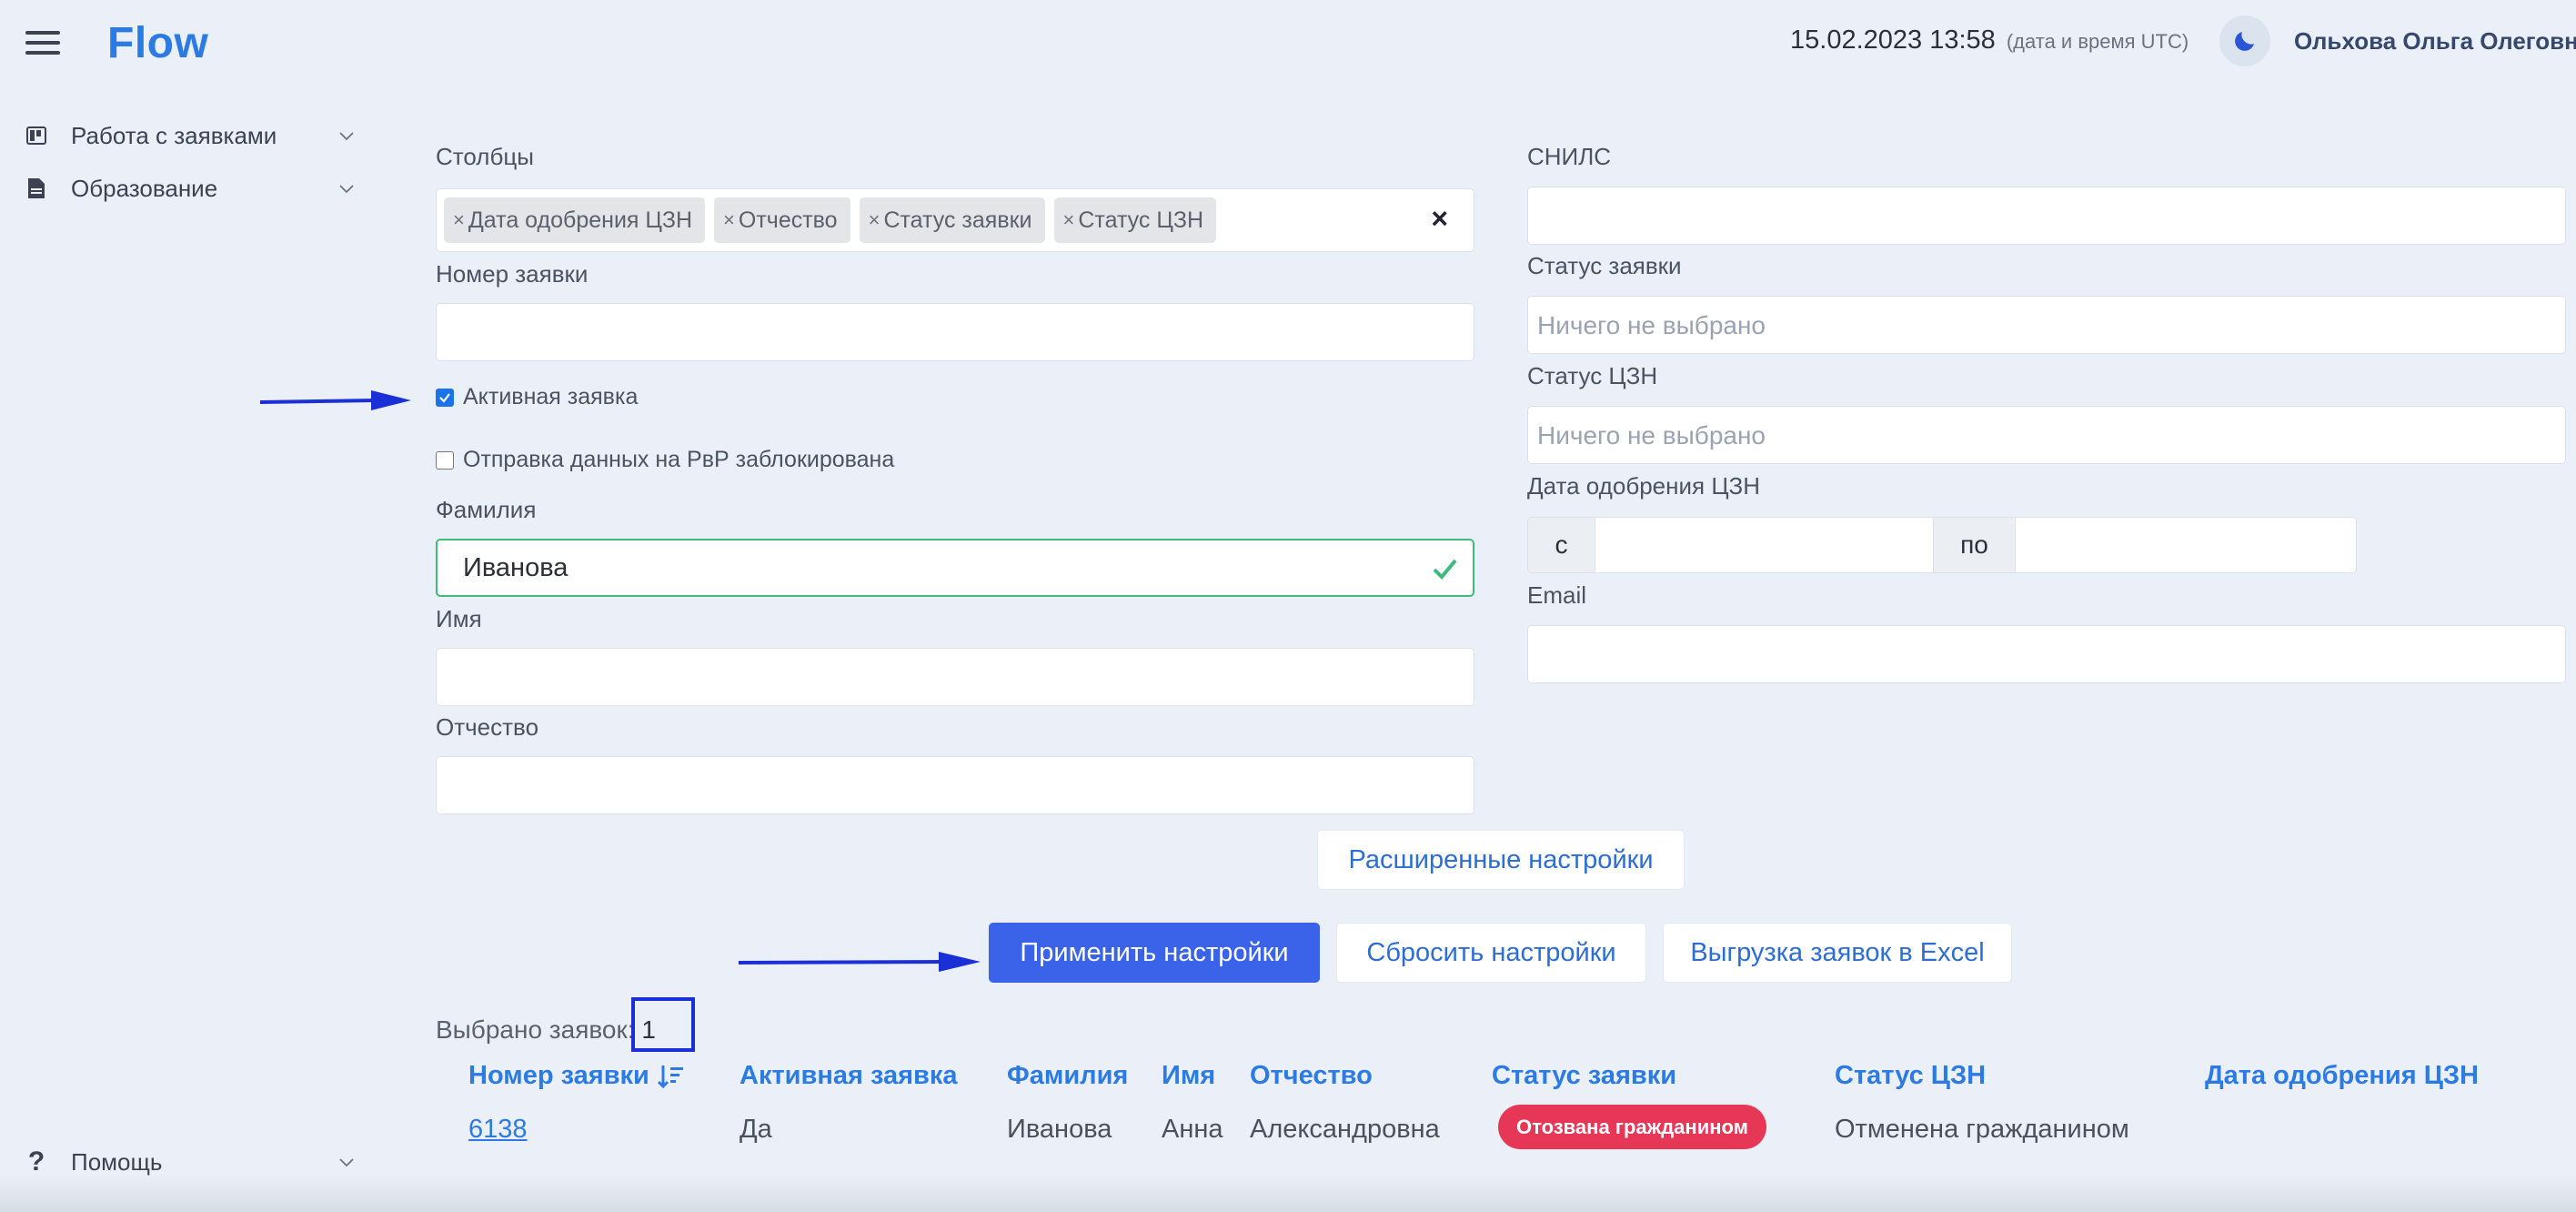  I want to click on cell-czn-status: Отменена гражданином, so click(1982, 1129).